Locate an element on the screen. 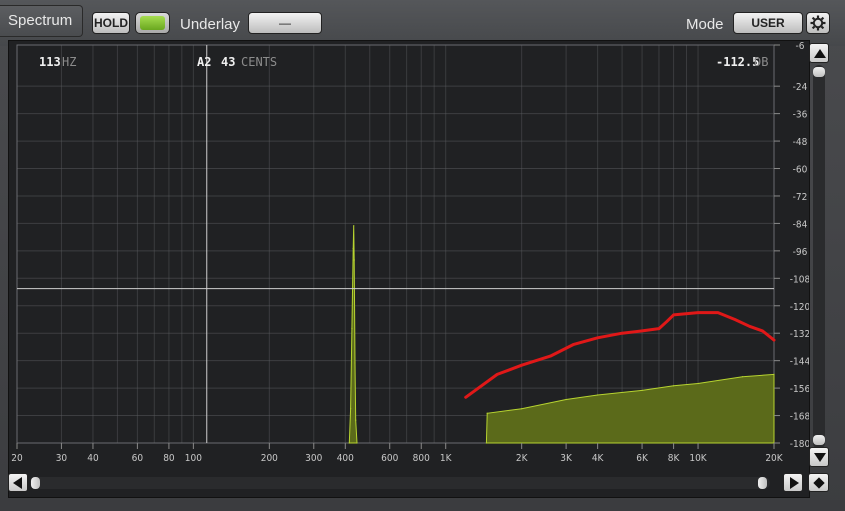 This screenshot has height=511, width=845. hold-indicator-toggle is located at coordinates (152, 23).